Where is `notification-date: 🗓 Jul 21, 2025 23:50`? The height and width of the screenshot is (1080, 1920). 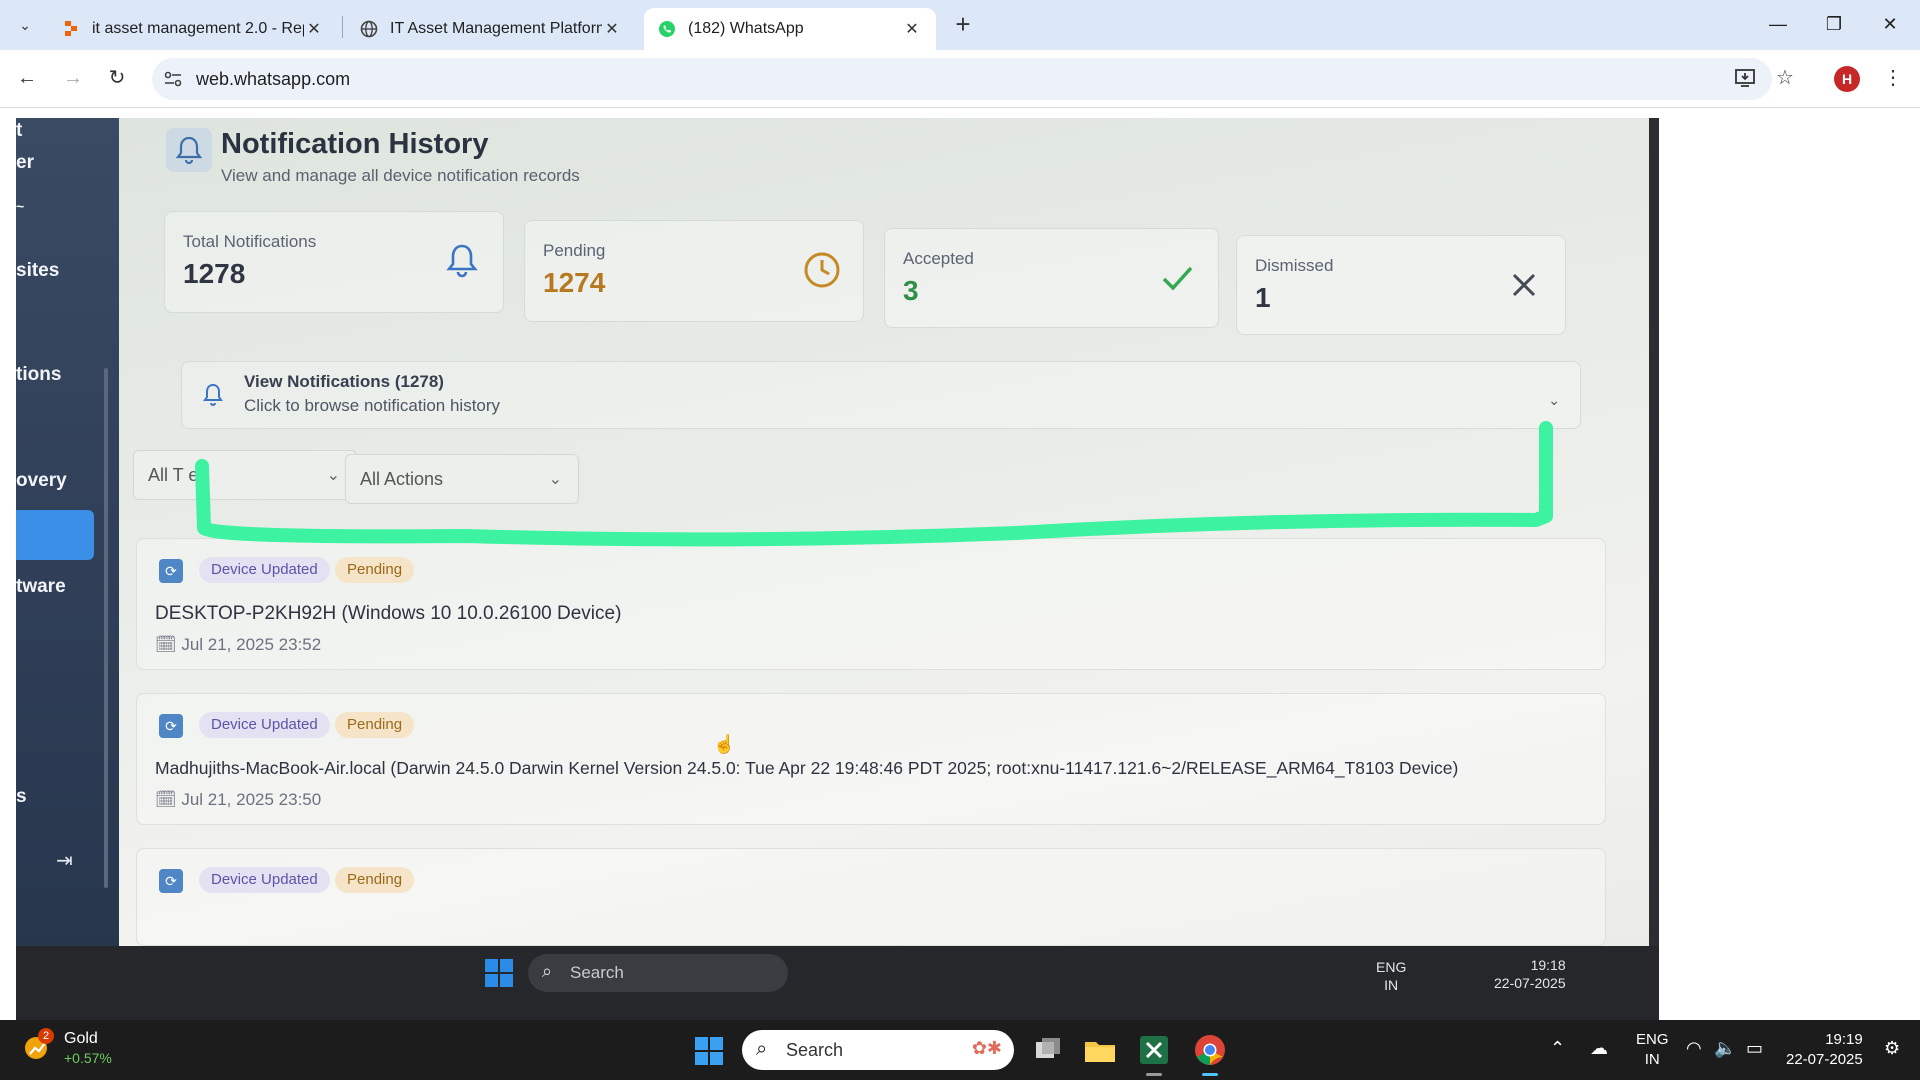
notification-date: 🗓 Jul 21, 2025 23:50 is located at coordinates (238, 799).